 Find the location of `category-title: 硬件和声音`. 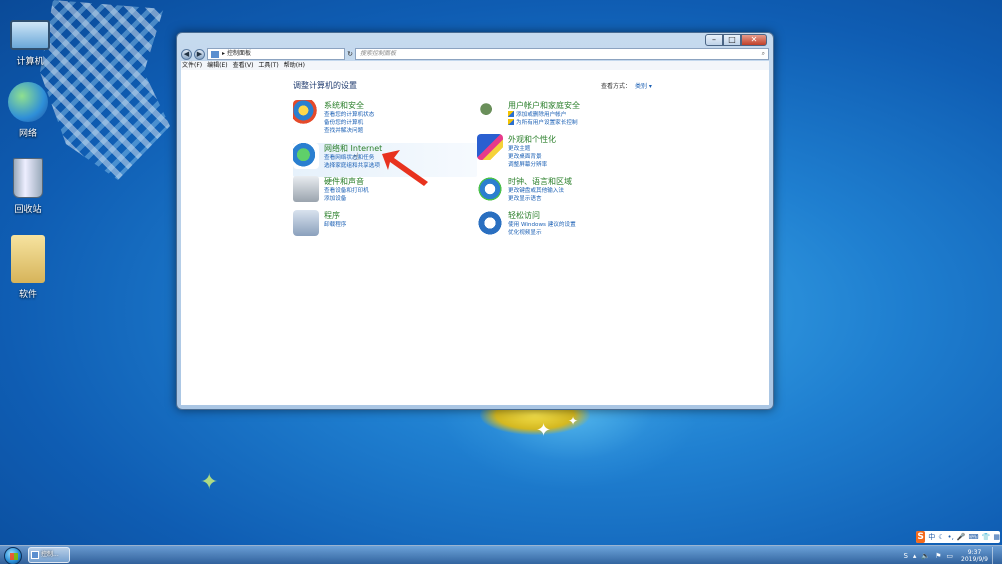

category-title: 硬件和声音 is located at coordinates (346, 181).